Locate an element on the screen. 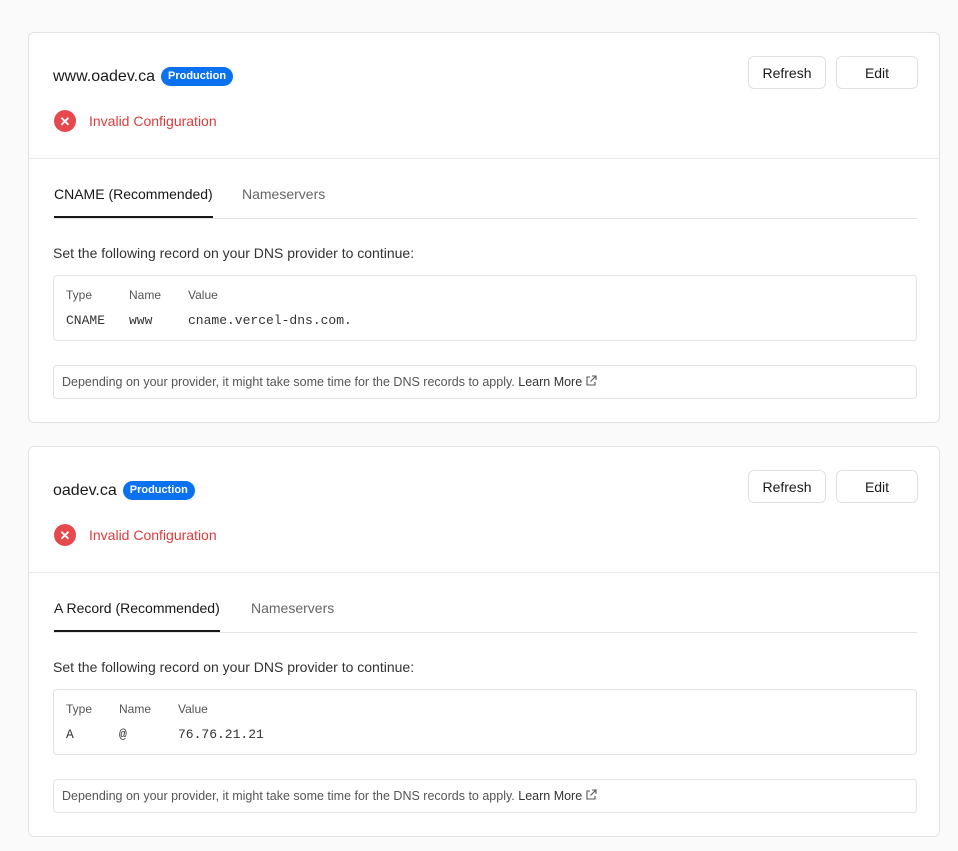 Image resolution: width=958 pixels, height=851 pixels. domain-title-row: oadev.ca Production is located at coordinates (124, 490).